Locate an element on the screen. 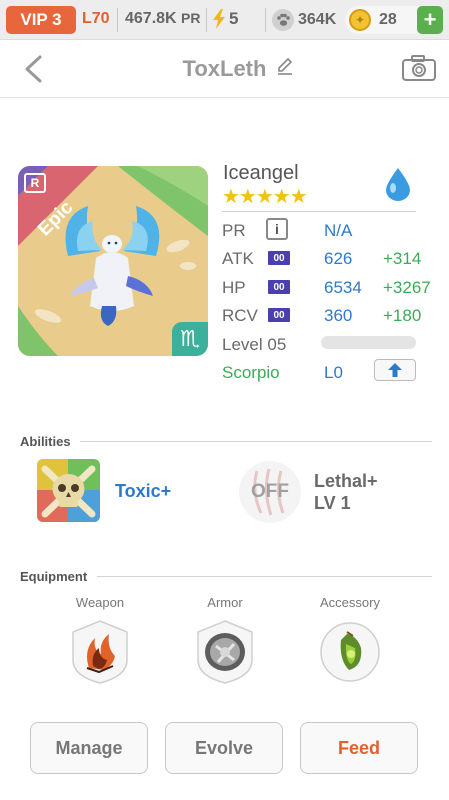 The height and width of the screenshot is (800, 449). ability-lethal: Lethal+ LV 1 is located at coordinates (346, 492).